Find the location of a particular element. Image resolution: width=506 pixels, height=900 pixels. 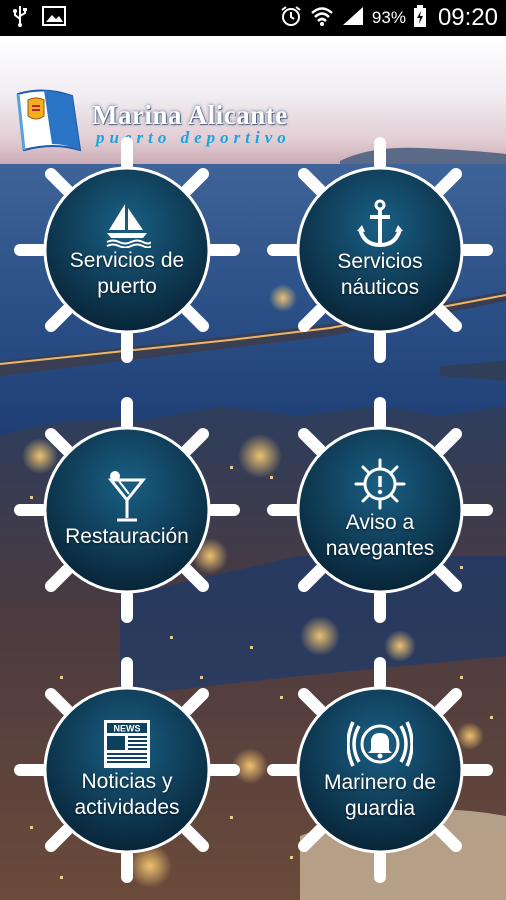

menu-servicios-de-puerto-button: Servicios de puerto is located at coordinates (127, 250).